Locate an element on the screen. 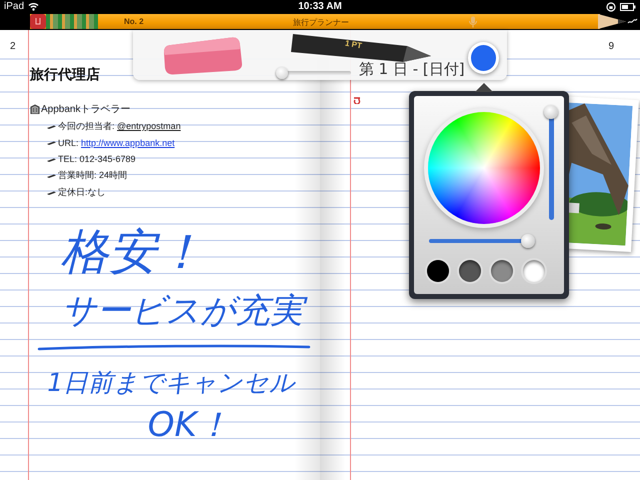 The width and height of the screenshot is (640, 480). handwritten-note: 1日前までキャンセル is located at coordinates (171, 383).